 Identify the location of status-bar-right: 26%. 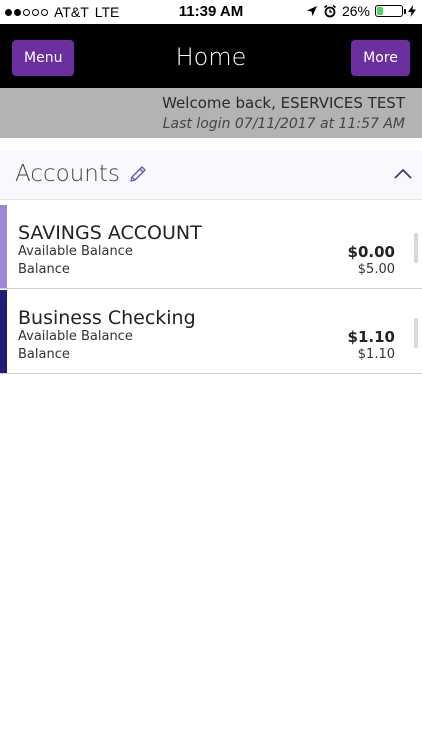
(361, 11).